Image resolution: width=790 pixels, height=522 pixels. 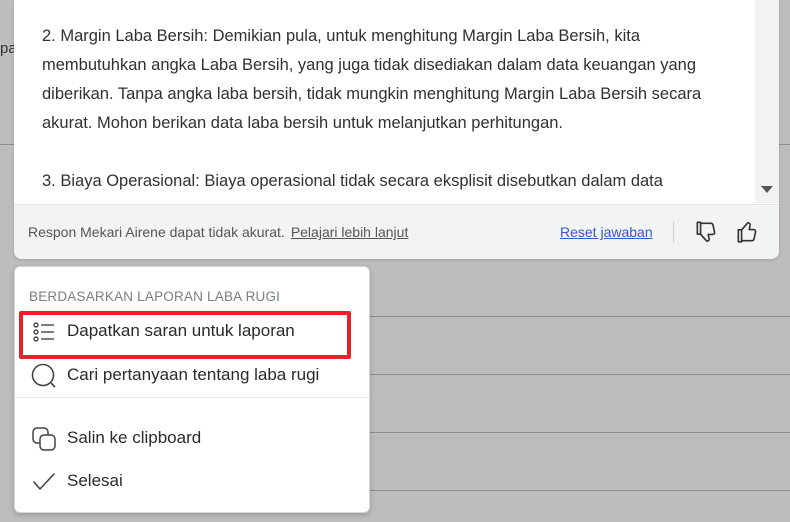 I want to click on check-icon, so click(x=44, y=481).